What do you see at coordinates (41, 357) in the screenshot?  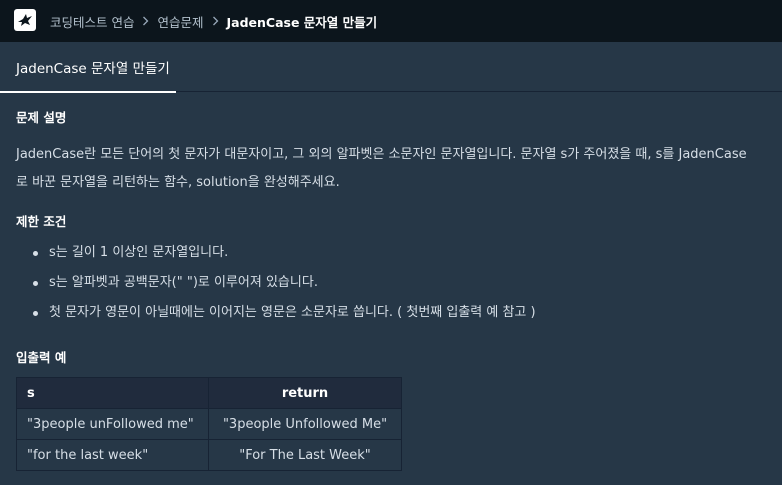 I see `examples-heading: 입출력 예` at bounding box center [41, 357].